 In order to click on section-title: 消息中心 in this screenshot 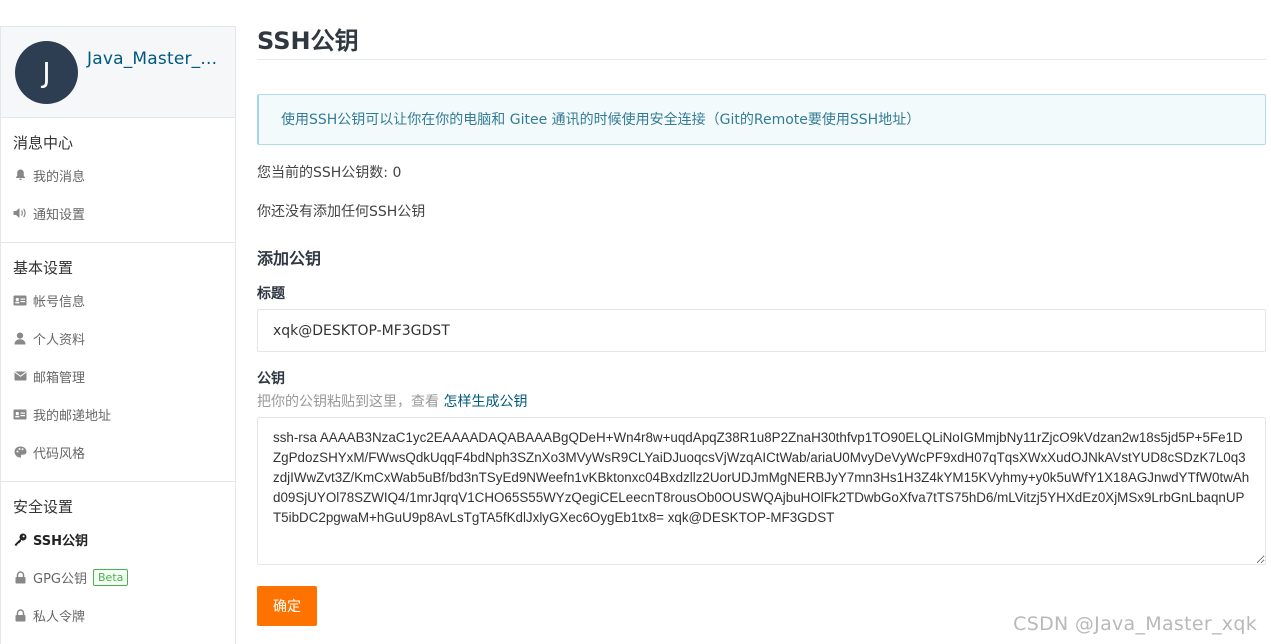, I will do `click(43, 143)`.